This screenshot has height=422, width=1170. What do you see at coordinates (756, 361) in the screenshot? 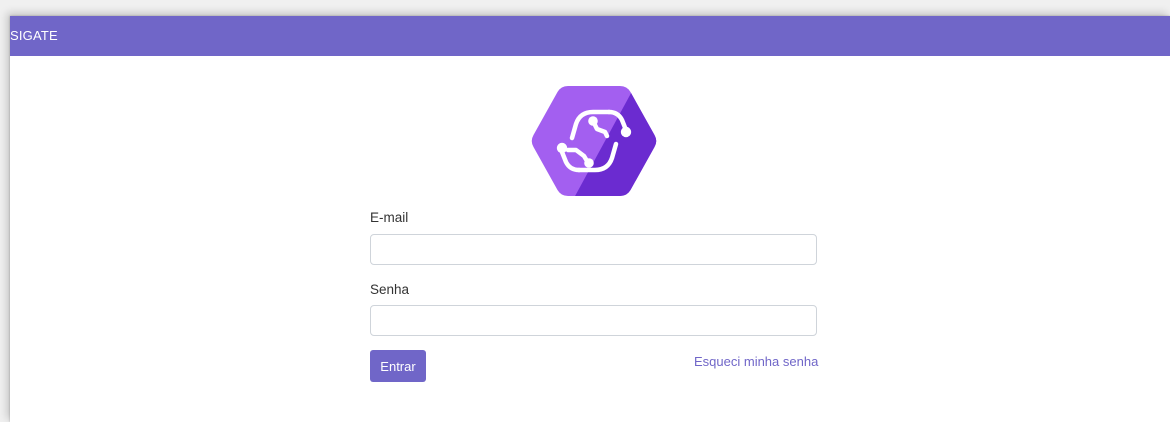
I see `forgot-password-link: Esqueci minha senha` at bounding box center [756, 361].